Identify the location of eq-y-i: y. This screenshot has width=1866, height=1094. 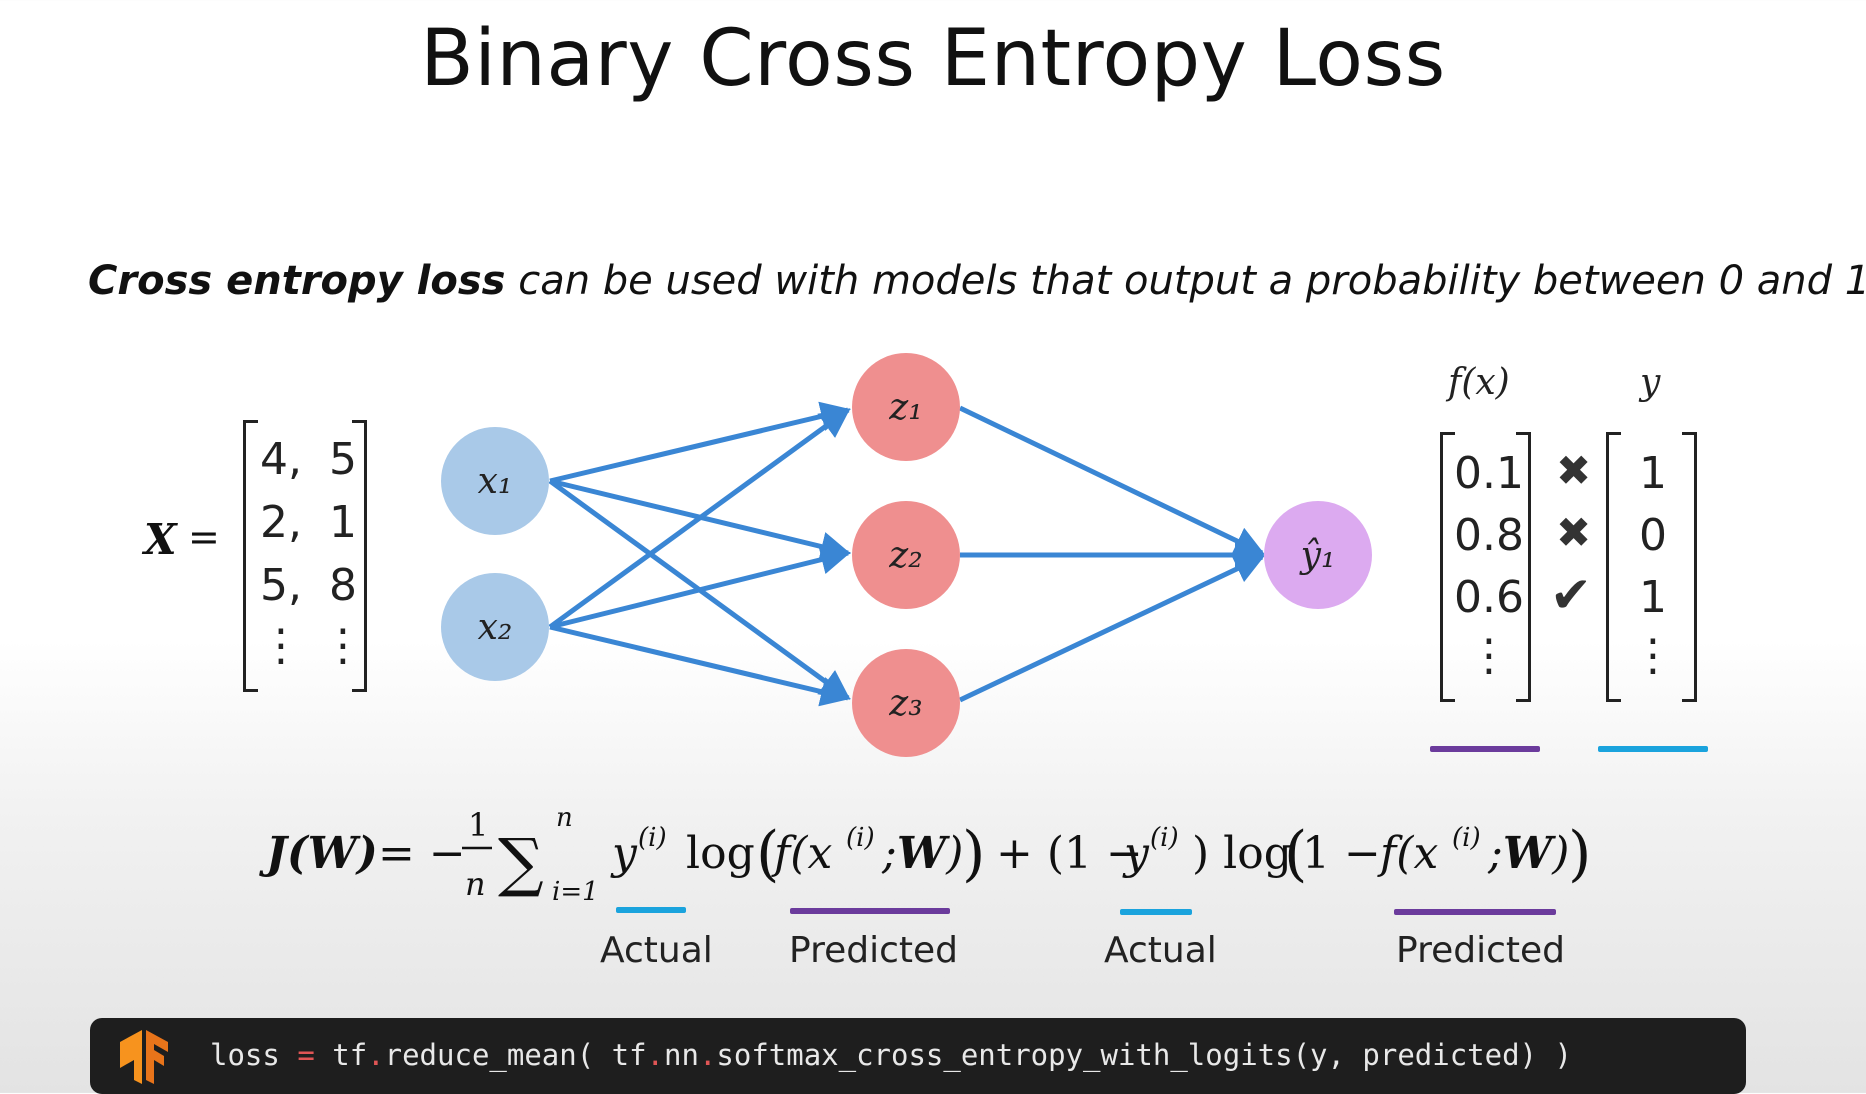
(624, 853).